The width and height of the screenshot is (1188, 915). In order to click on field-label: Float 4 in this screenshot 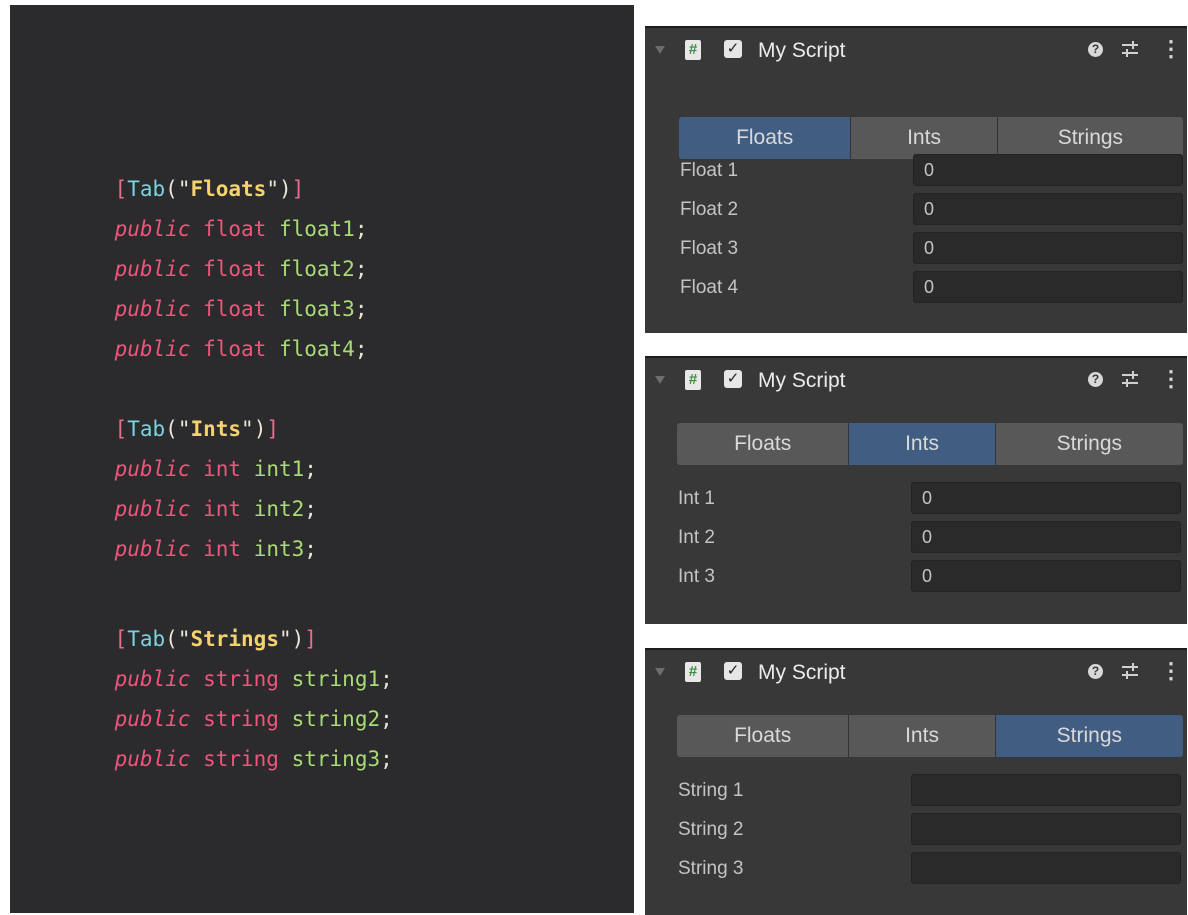, I will do `click(709, 287)`.